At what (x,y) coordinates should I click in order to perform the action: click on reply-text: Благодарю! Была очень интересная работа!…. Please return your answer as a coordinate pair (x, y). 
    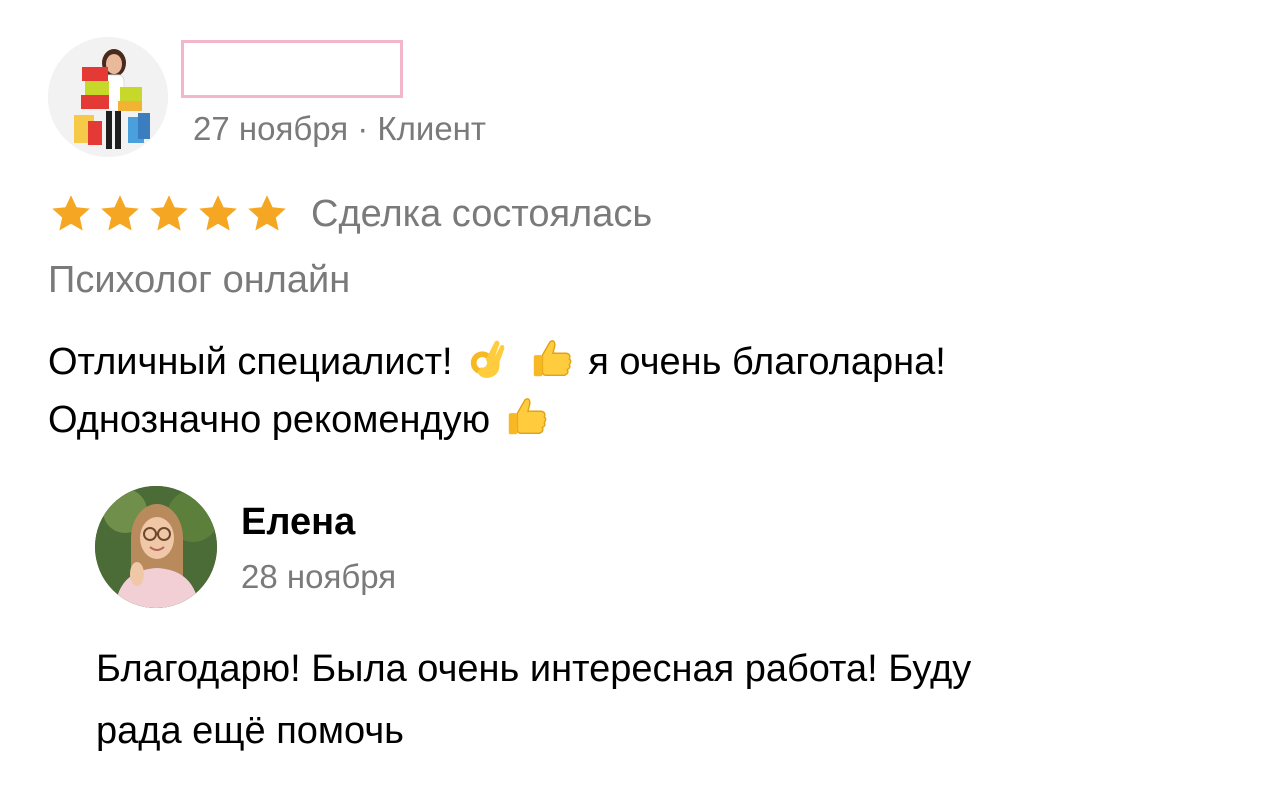
    Looking at the image, I should click on (671, 700).